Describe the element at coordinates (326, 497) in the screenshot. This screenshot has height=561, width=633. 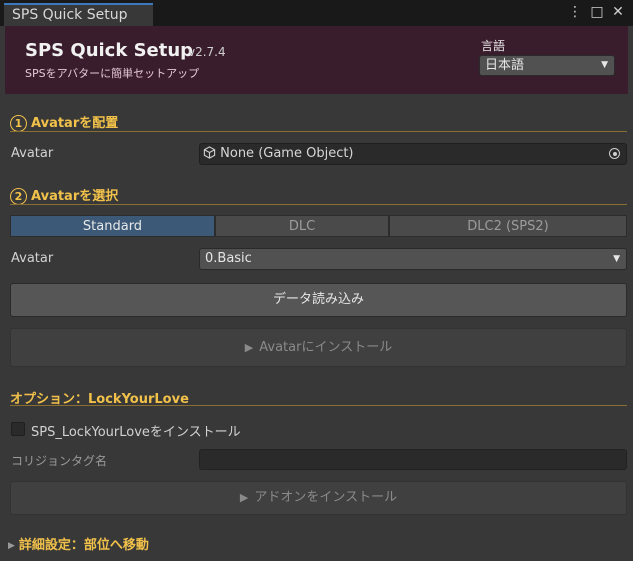
I see `install-addon-label: アドオンをインストール` at that location.